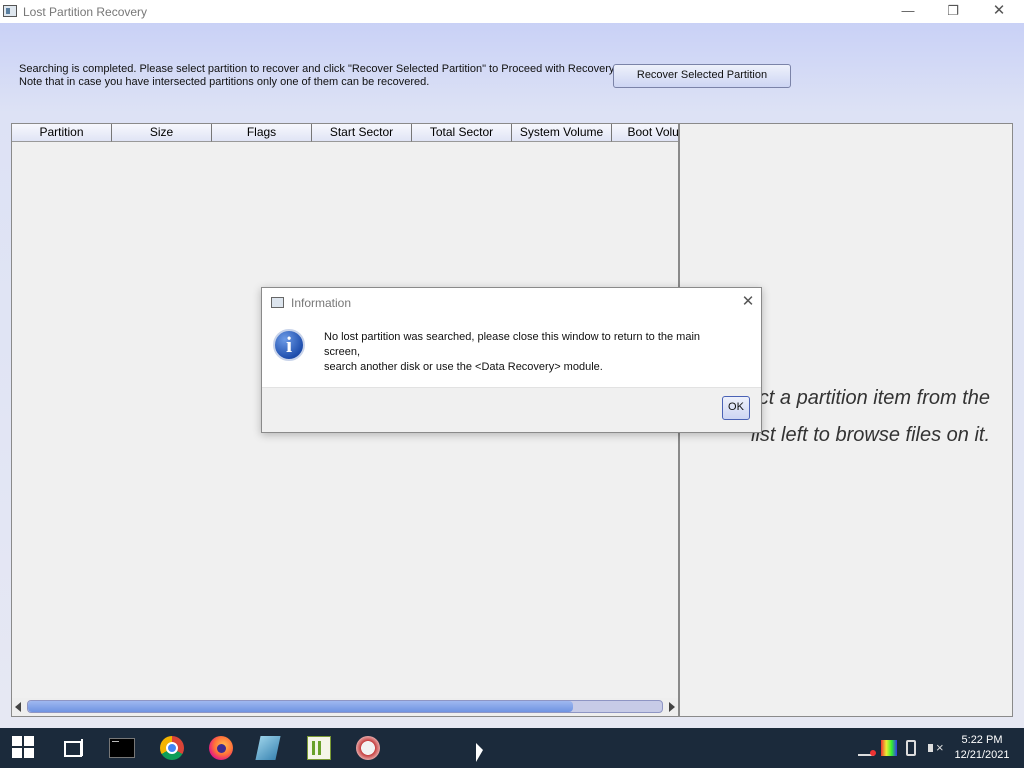 The height and width of the screenshot is (768, 1024). What do you see at coordinates (562, 133) in the screenshot?
I see `column-header: System Volume` at bounding box center [562, 133].